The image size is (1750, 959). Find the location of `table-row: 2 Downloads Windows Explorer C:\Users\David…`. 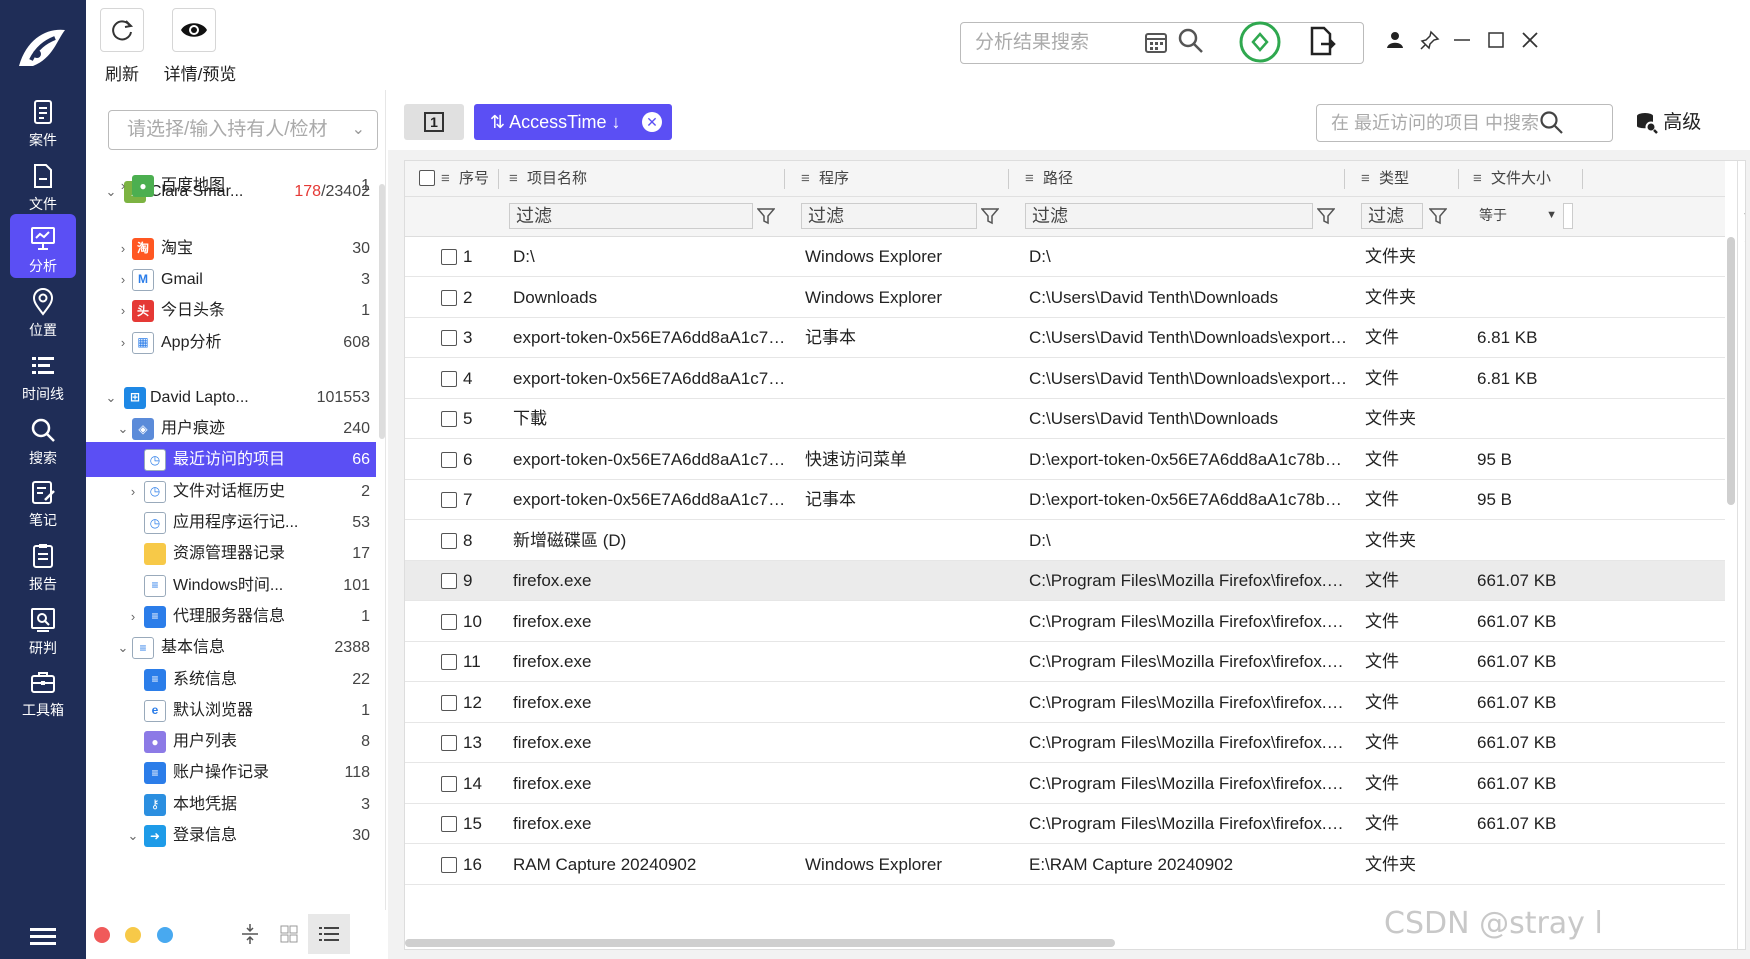

table-row: 2 Downloads Windows Explorer C:\Users\David… is located at coordinates (1065, 298).